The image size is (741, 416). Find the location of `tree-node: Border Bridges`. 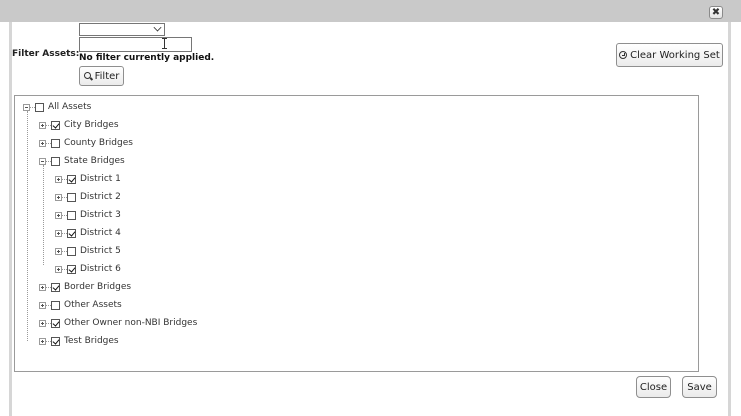

tree-node: Border Bridges is located at coordinates (85, 287).